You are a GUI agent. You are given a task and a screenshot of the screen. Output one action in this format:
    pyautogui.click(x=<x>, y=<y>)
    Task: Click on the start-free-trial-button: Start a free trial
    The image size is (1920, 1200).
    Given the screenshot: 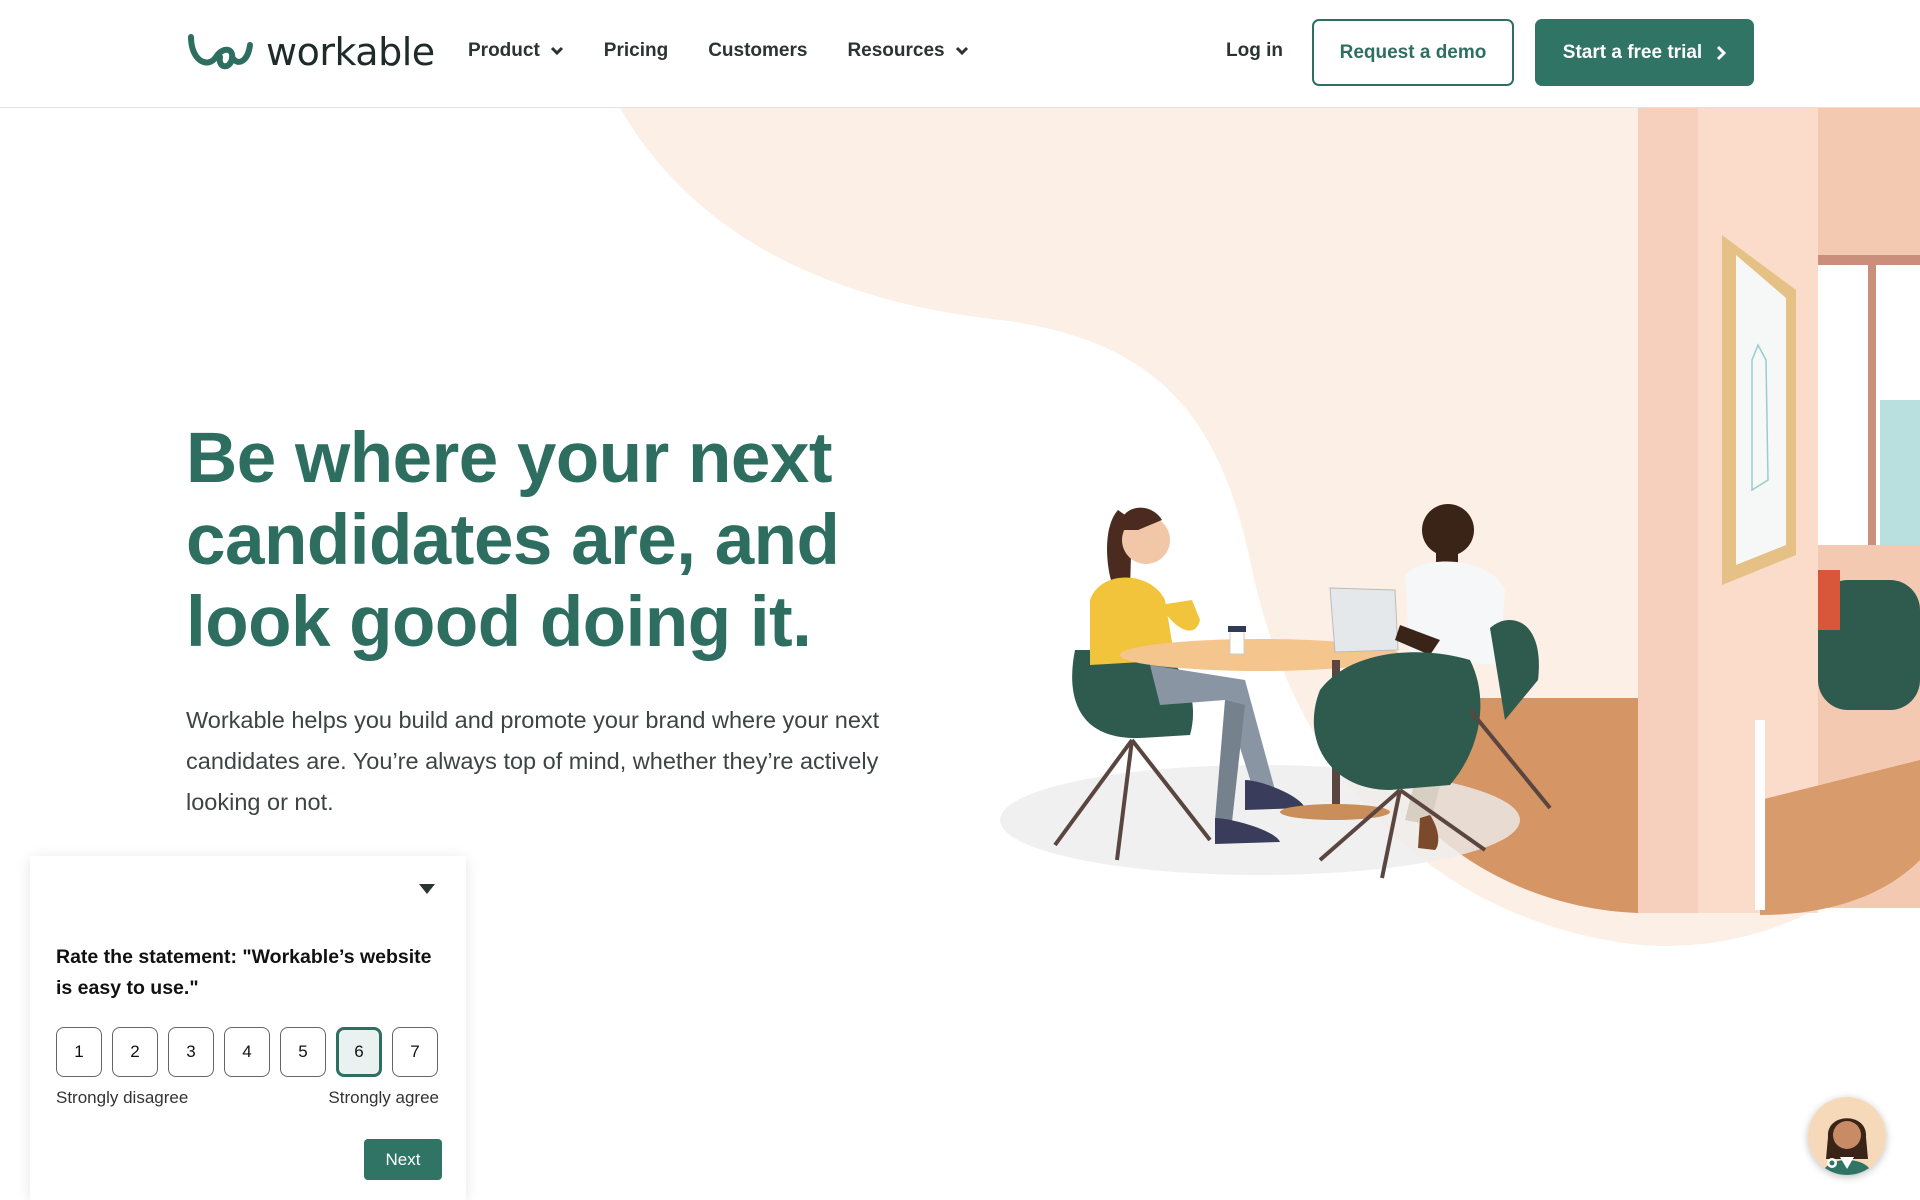 What is the action you would take?
    pyautogui.click(x=1644, y=52)
    